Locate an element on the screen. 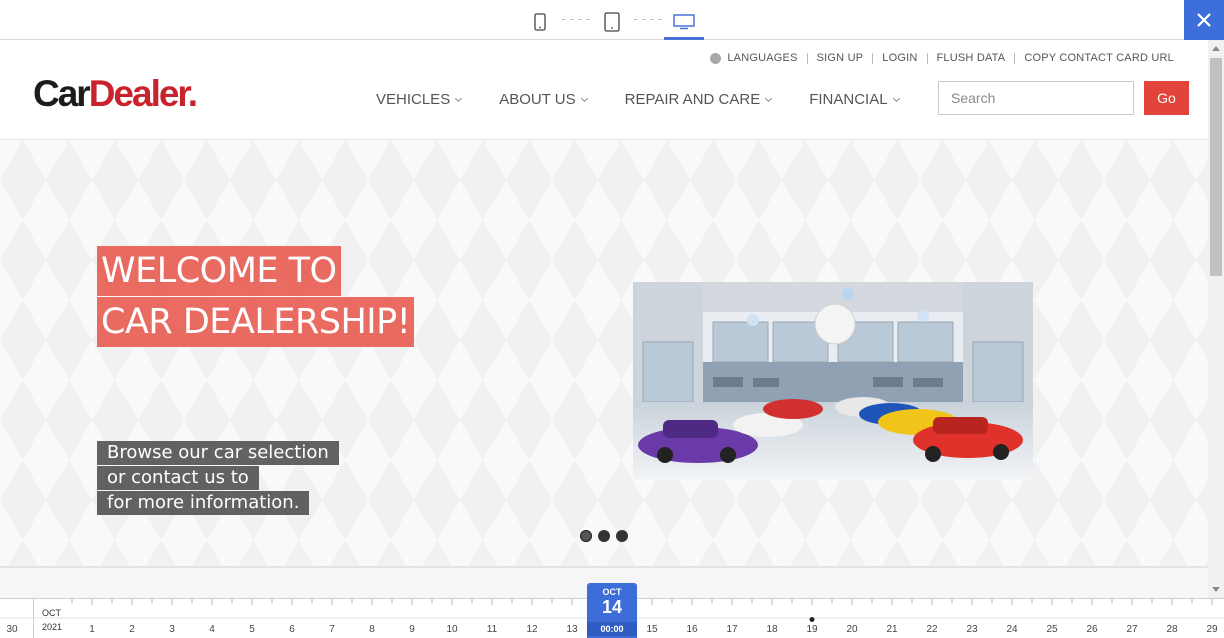  timeline-day: 19 is located at coordinates (811, 629).